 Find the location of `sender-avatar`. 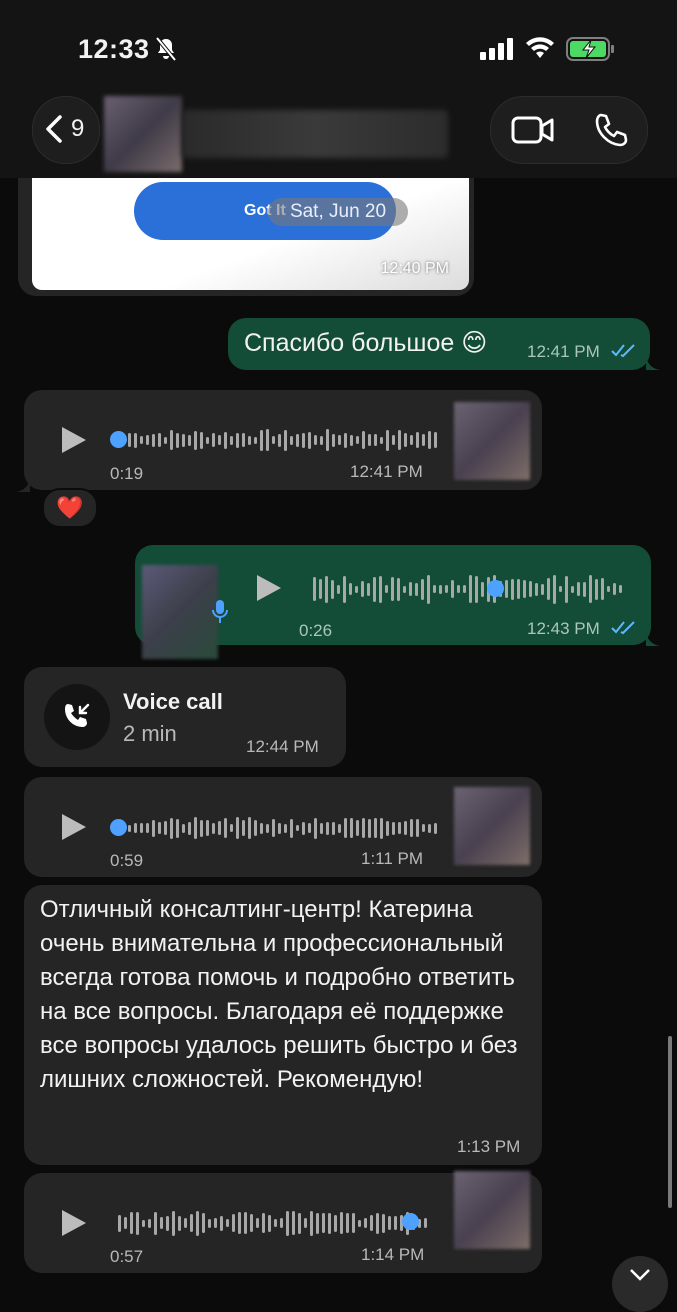

sender-avatar is located at coordinates (492, 1210).